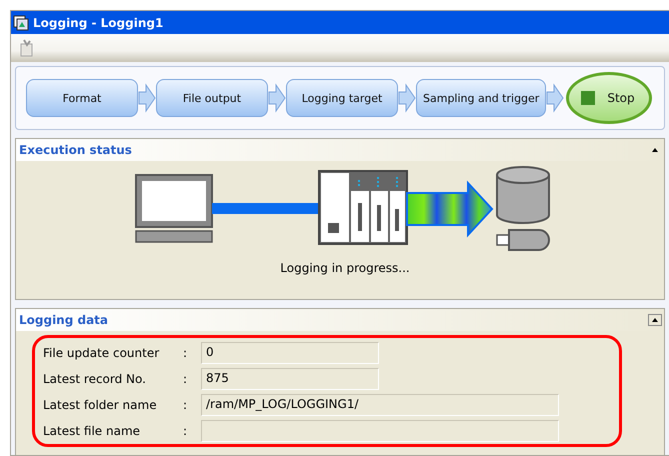 The image size is (669, 456). What do you see at coordinates (588, 98) in the screenshot?
I see `stop-icon` at bounding box center [588, 98].